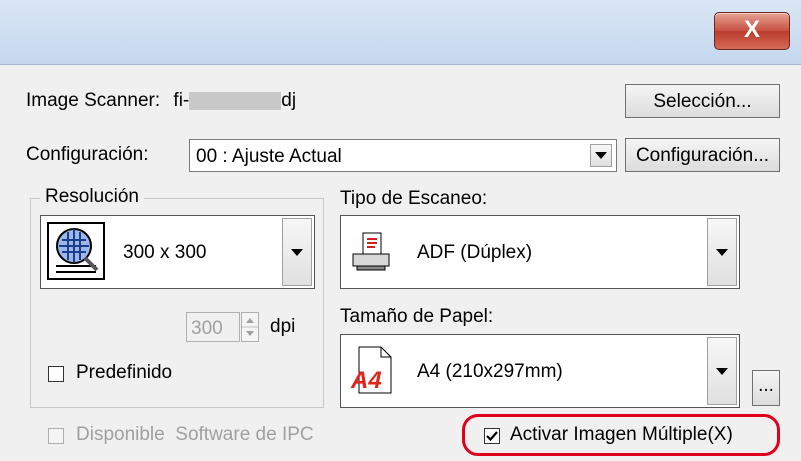 The image size is (801, 461). I want to click on resolution-group-label: Resolución, so click(92, 197).